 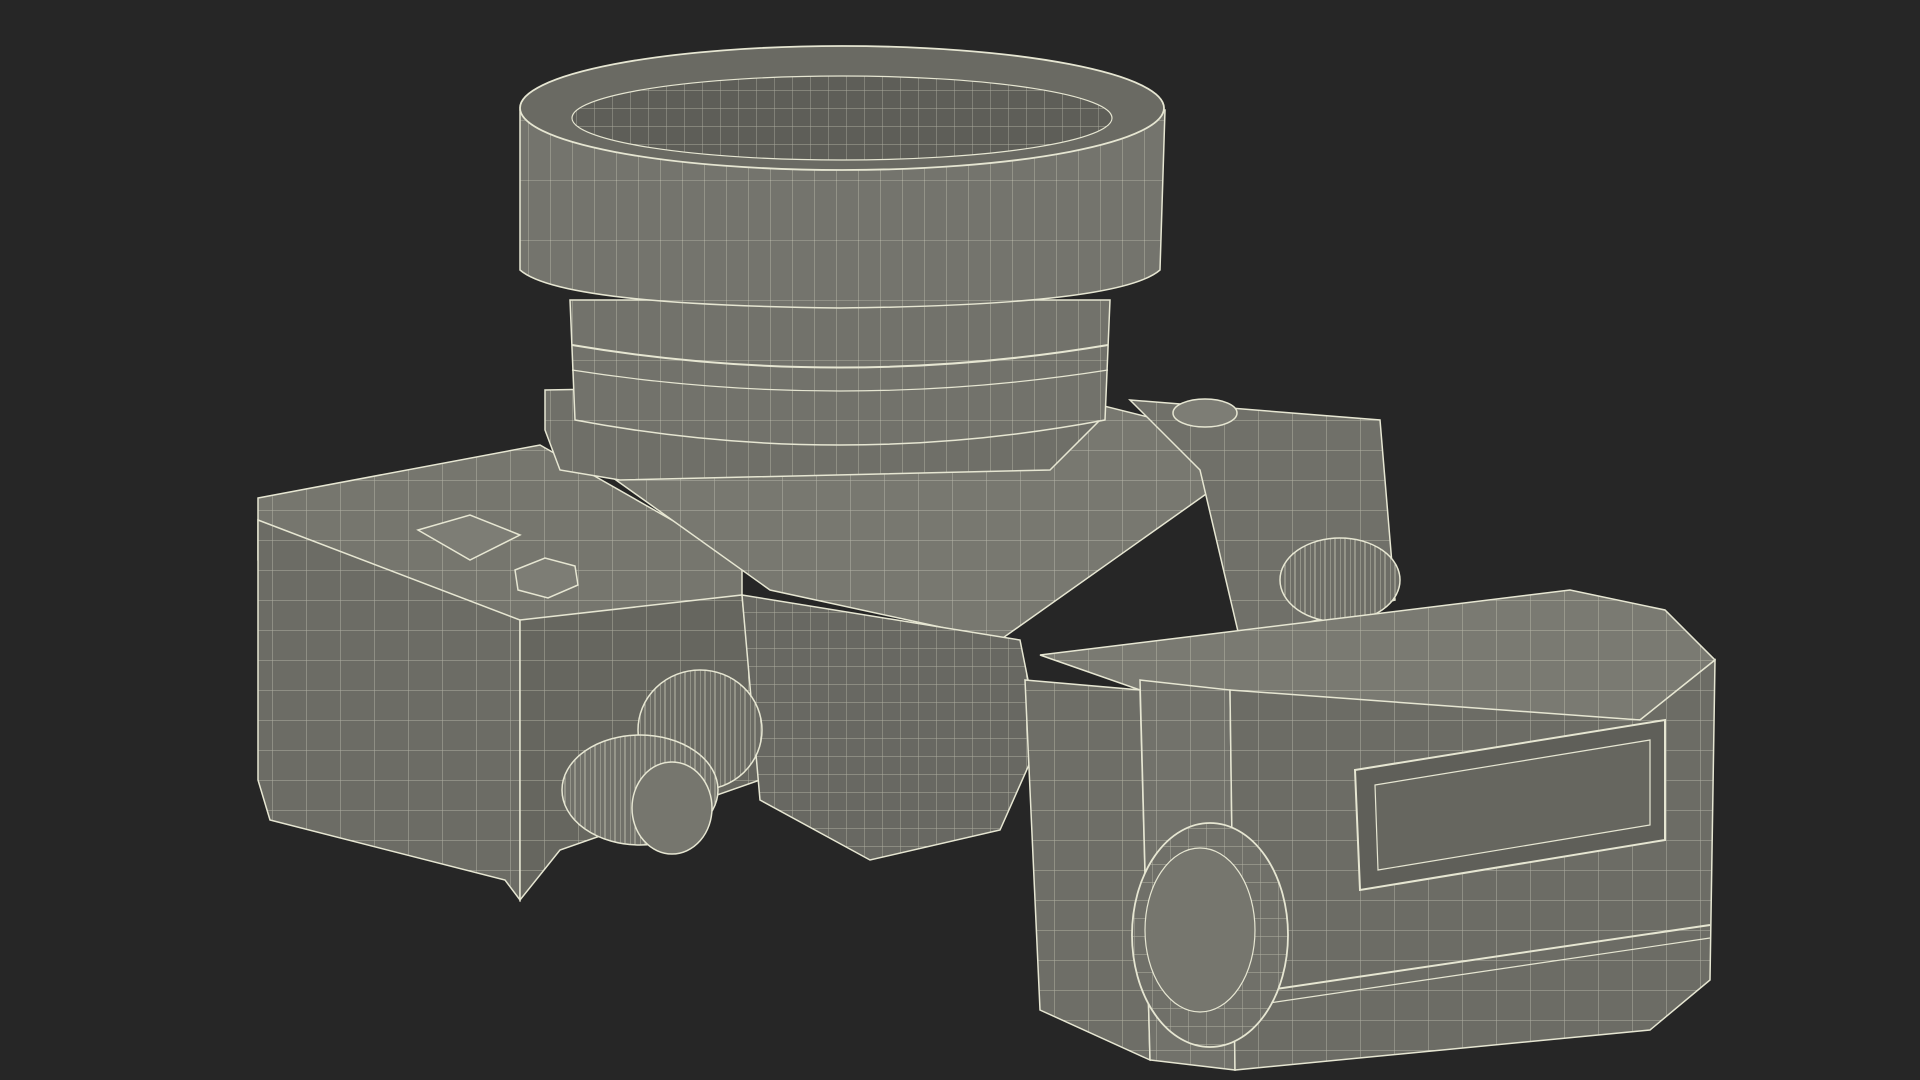 I want to click on right-knob, so click(x=1340, y=580).